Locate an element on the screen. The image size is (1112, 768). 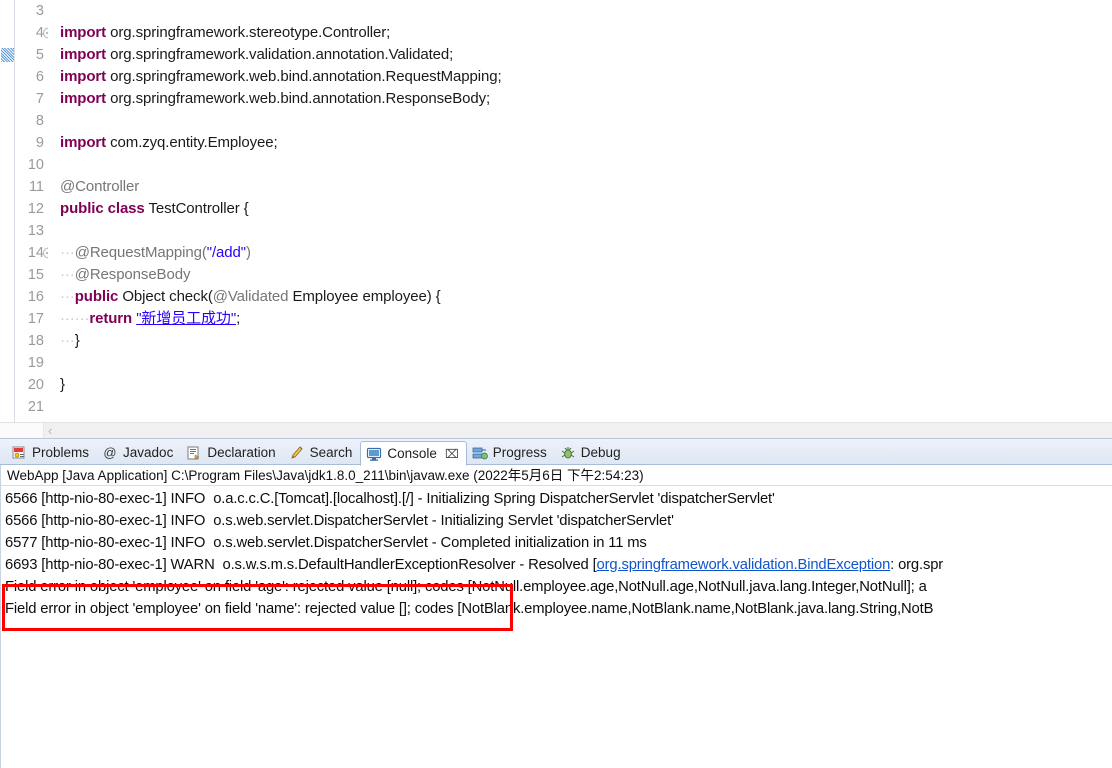
code-line: @Controller is located at coordinates (586, 187).